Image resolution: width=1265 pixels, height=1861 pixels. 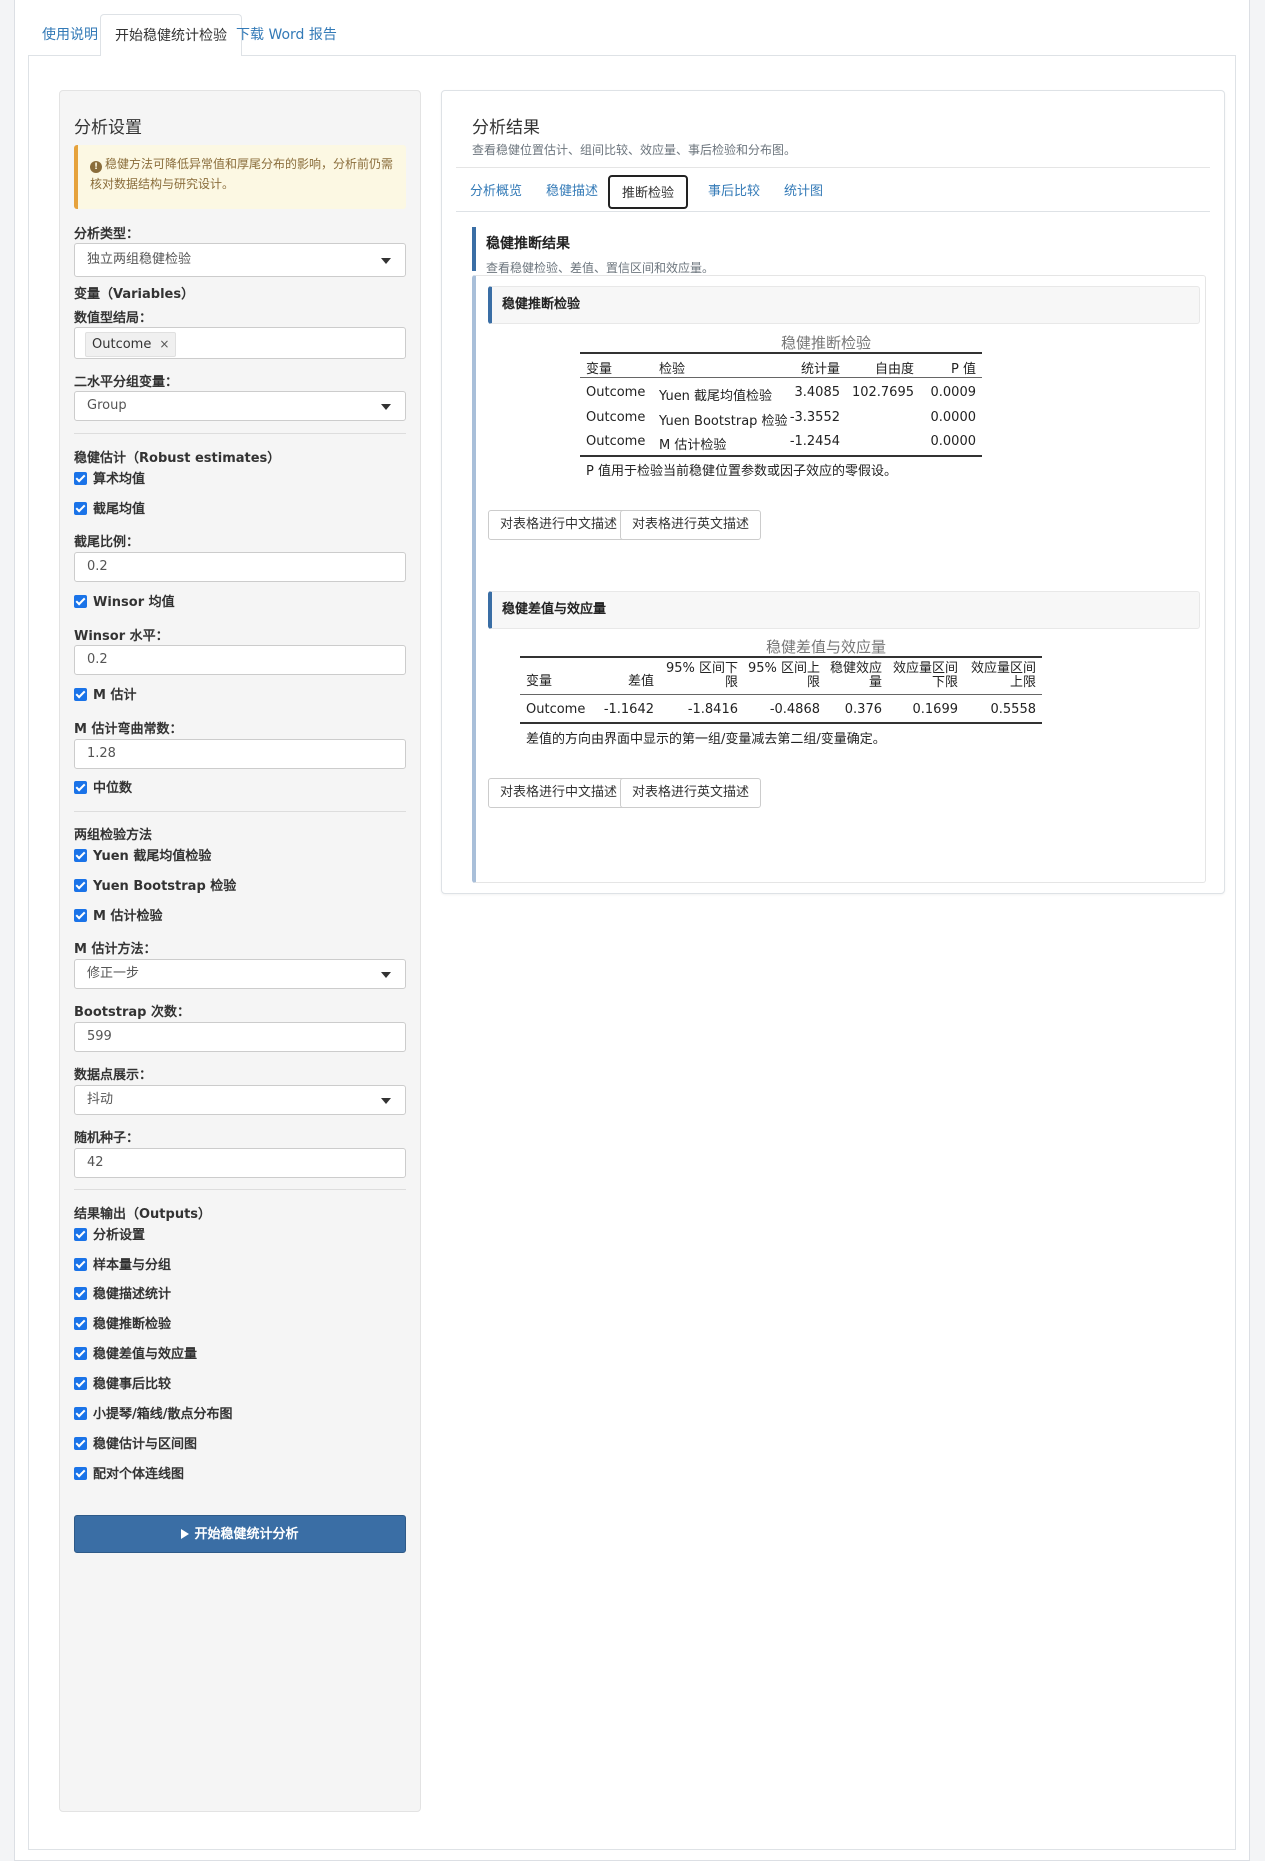 I want to click on checkbox-output-violin: 小提琴/箱线/散点分布图, so click(x=153, y=1415).